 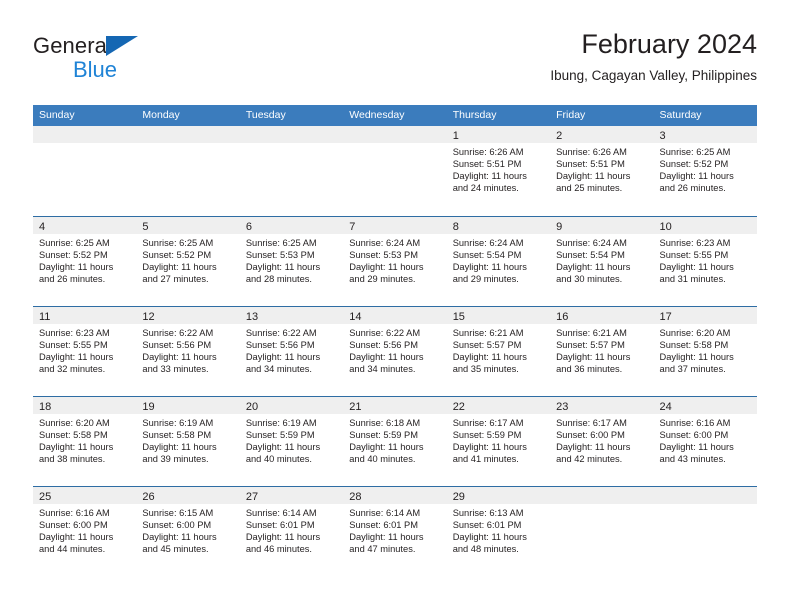 I want to click on sunset-text: Sunset: 5:52 PM, so click(x=73, y=255).